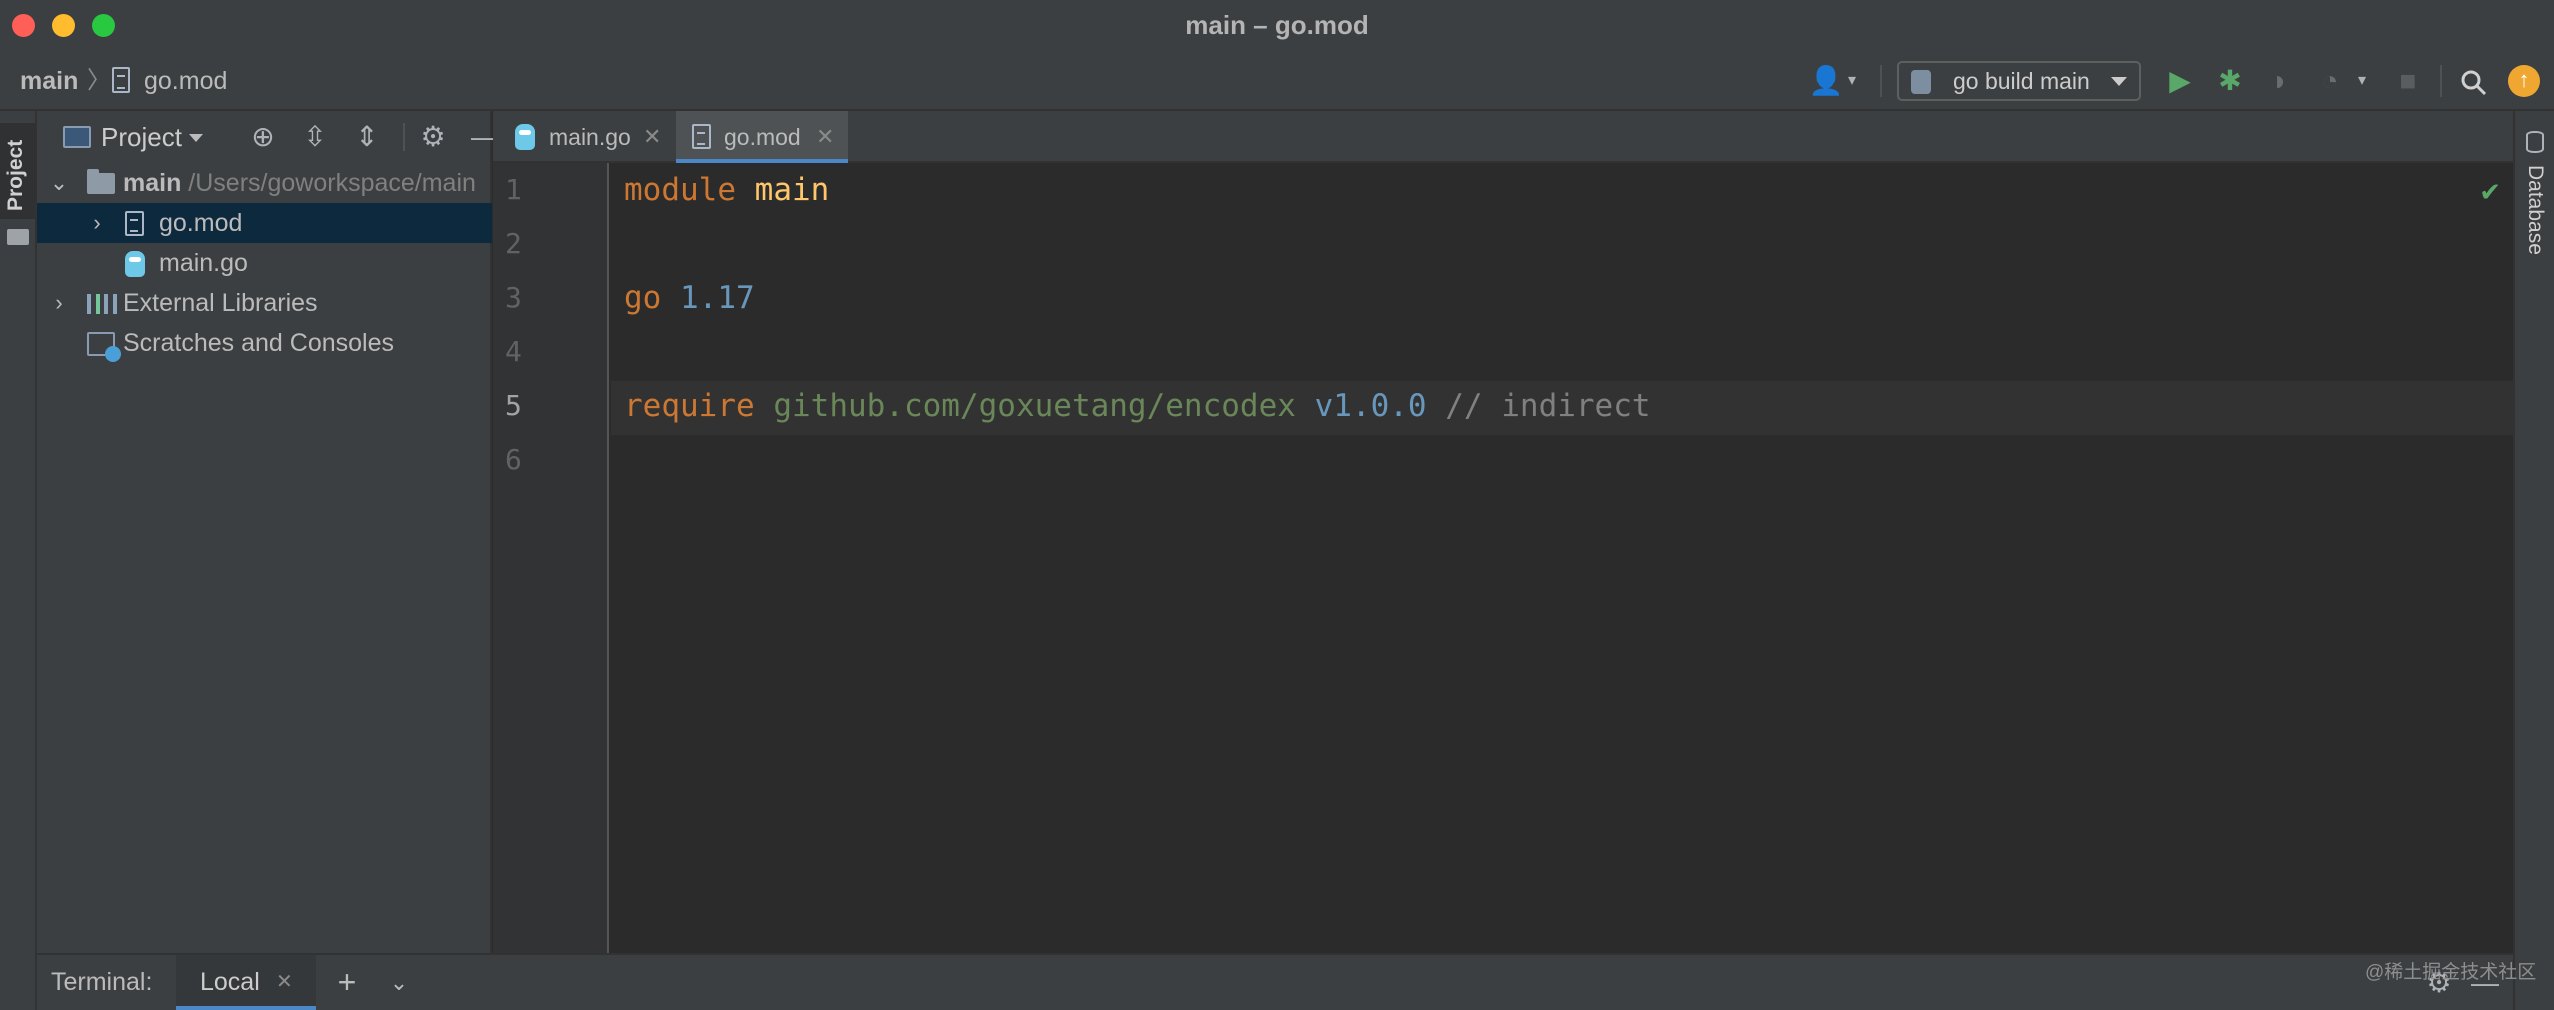  I want to click on search-icon, so click(2474, 81).